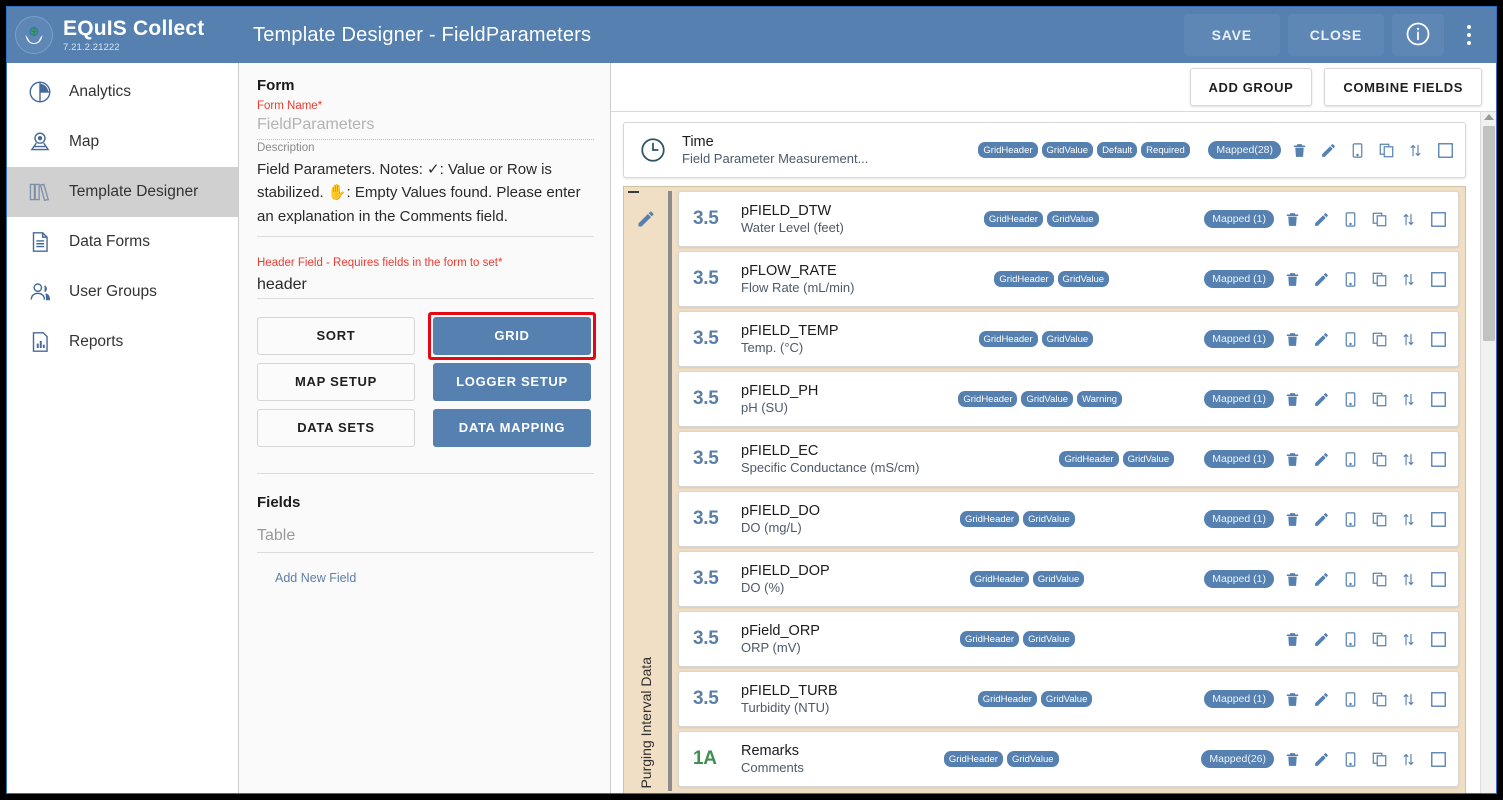 The height and width of the screenshot is (800, 1503). Describe the element at coordinates (1469, 35) in the screenshot. I see `kebab-menu-icon` at that location.